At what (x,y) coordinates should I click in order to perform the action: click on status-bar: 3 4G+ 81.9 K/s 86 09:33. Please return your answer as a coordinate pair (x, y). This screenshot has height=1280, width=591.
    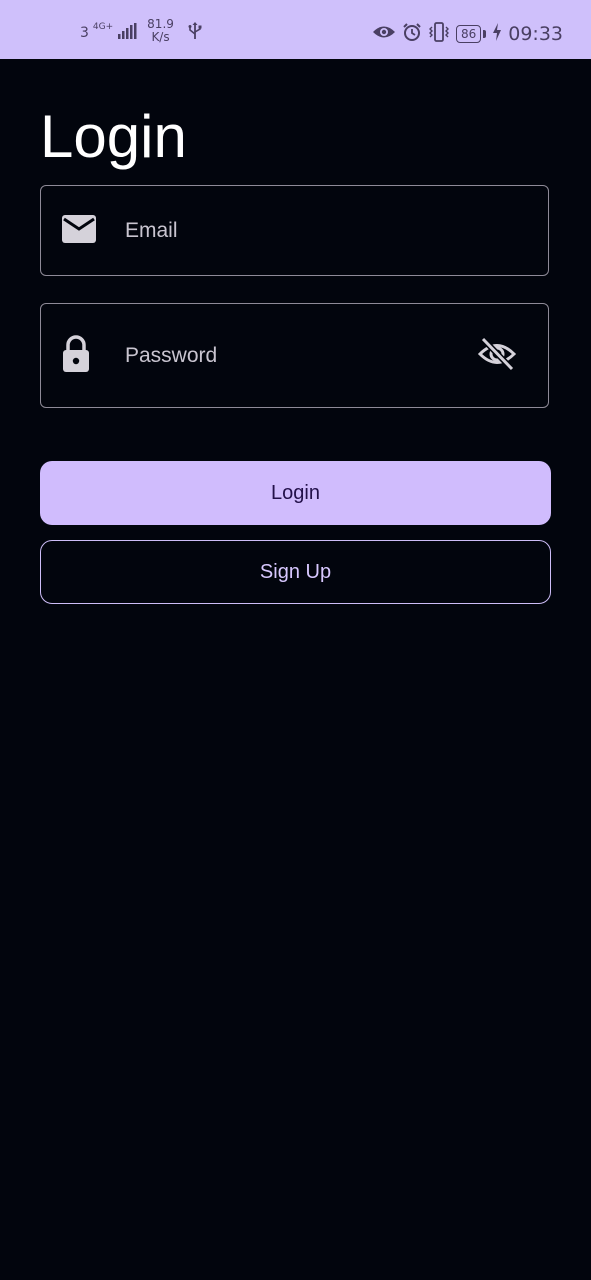
    Looking at the image, I should click on (295, 29).